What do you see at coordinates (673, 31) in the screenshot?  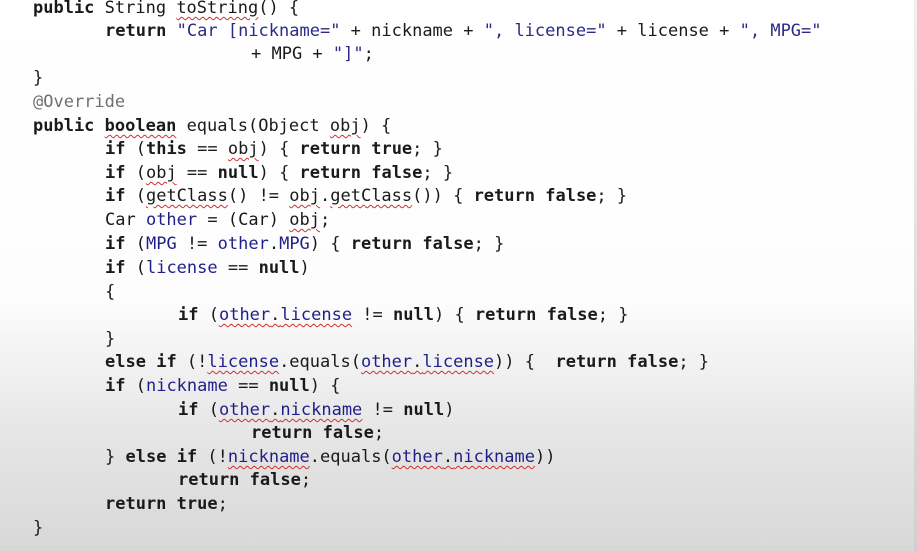 I see `code-text: + license +` at bounding box center [673, 31].